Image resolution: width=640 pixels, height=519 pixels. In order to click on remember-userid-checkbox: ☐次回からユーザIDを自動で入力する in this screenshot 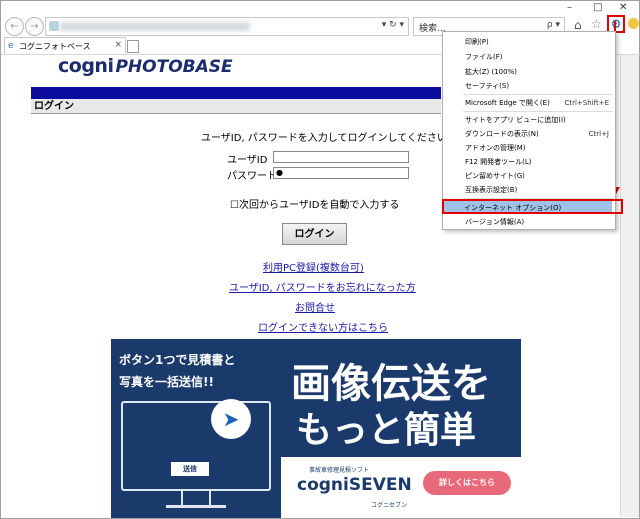, I will do `click(314, 203)`.